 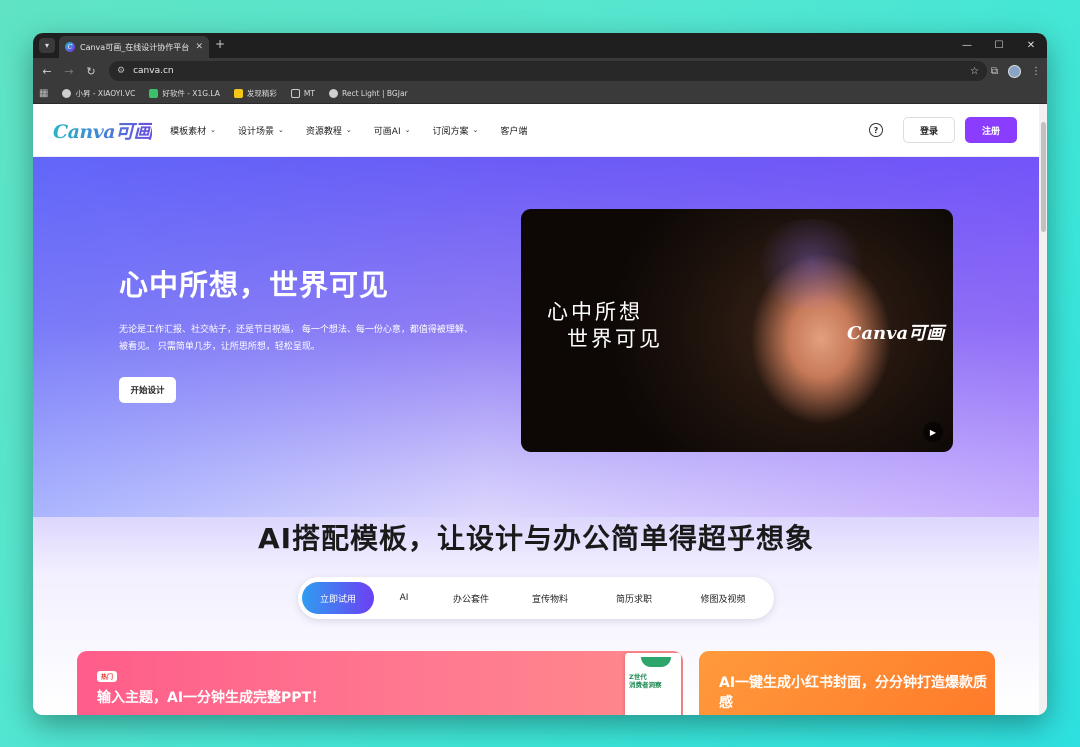 I want to click on feature-card-xiaohongshu: AI一键生成小红书封面，分分钟打造爆款质感, so click(x=847, y=683).